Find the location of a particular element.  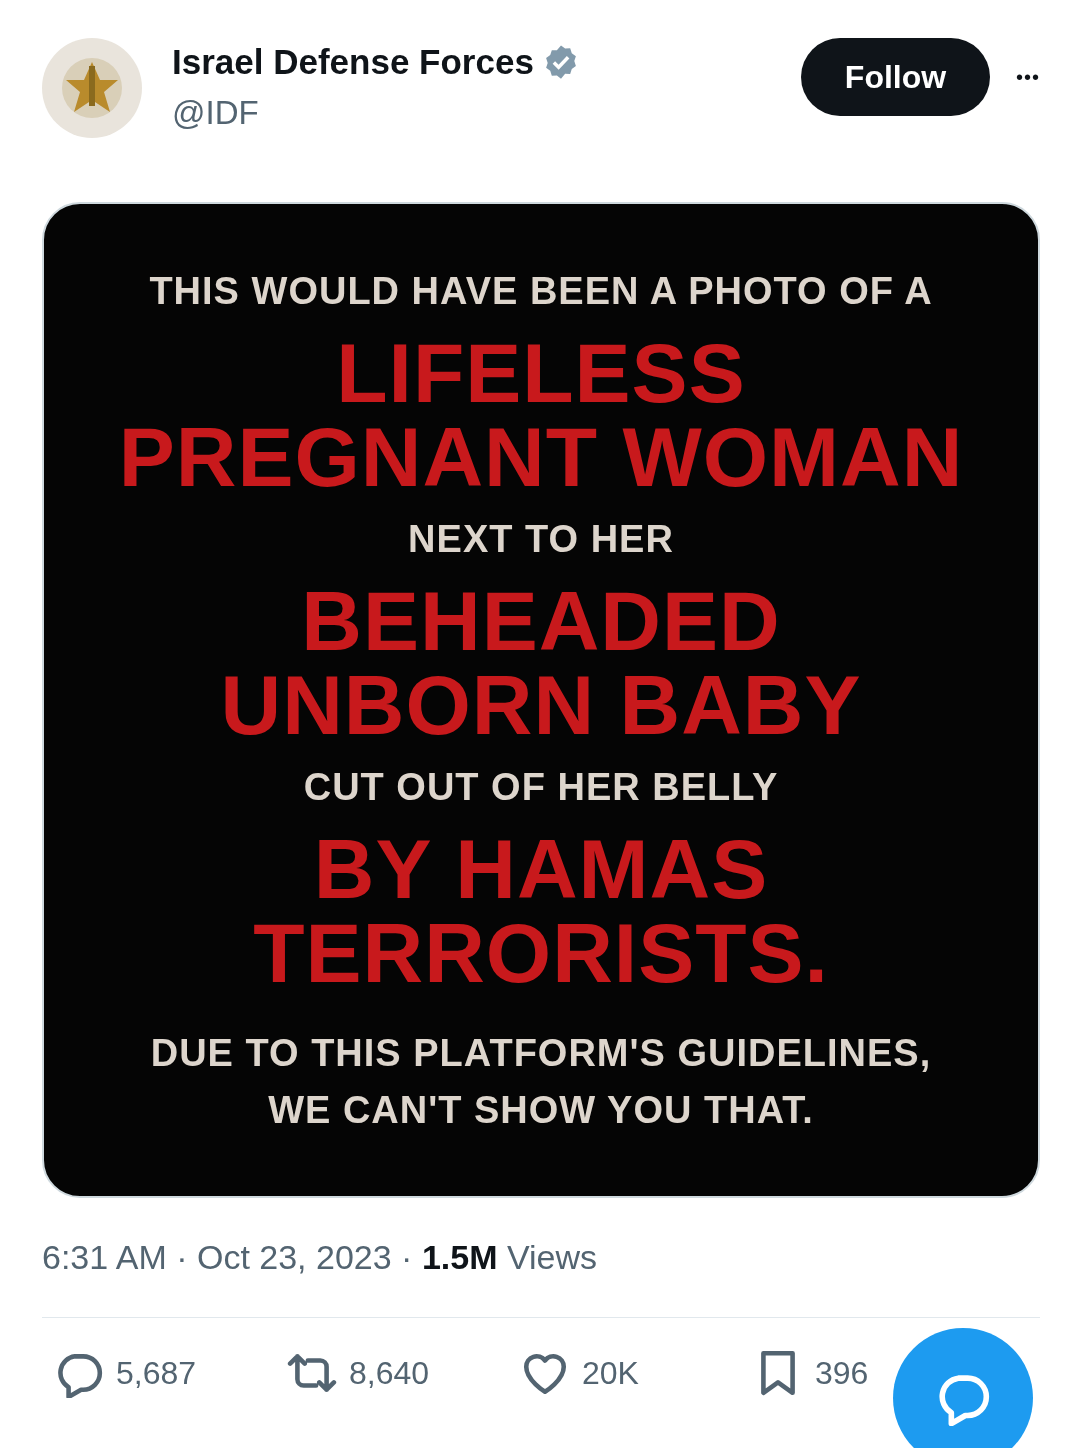

caption-text: THIS WOULD HAVE BEEN A PHOTO OF A is located at coordinates (541, 291).